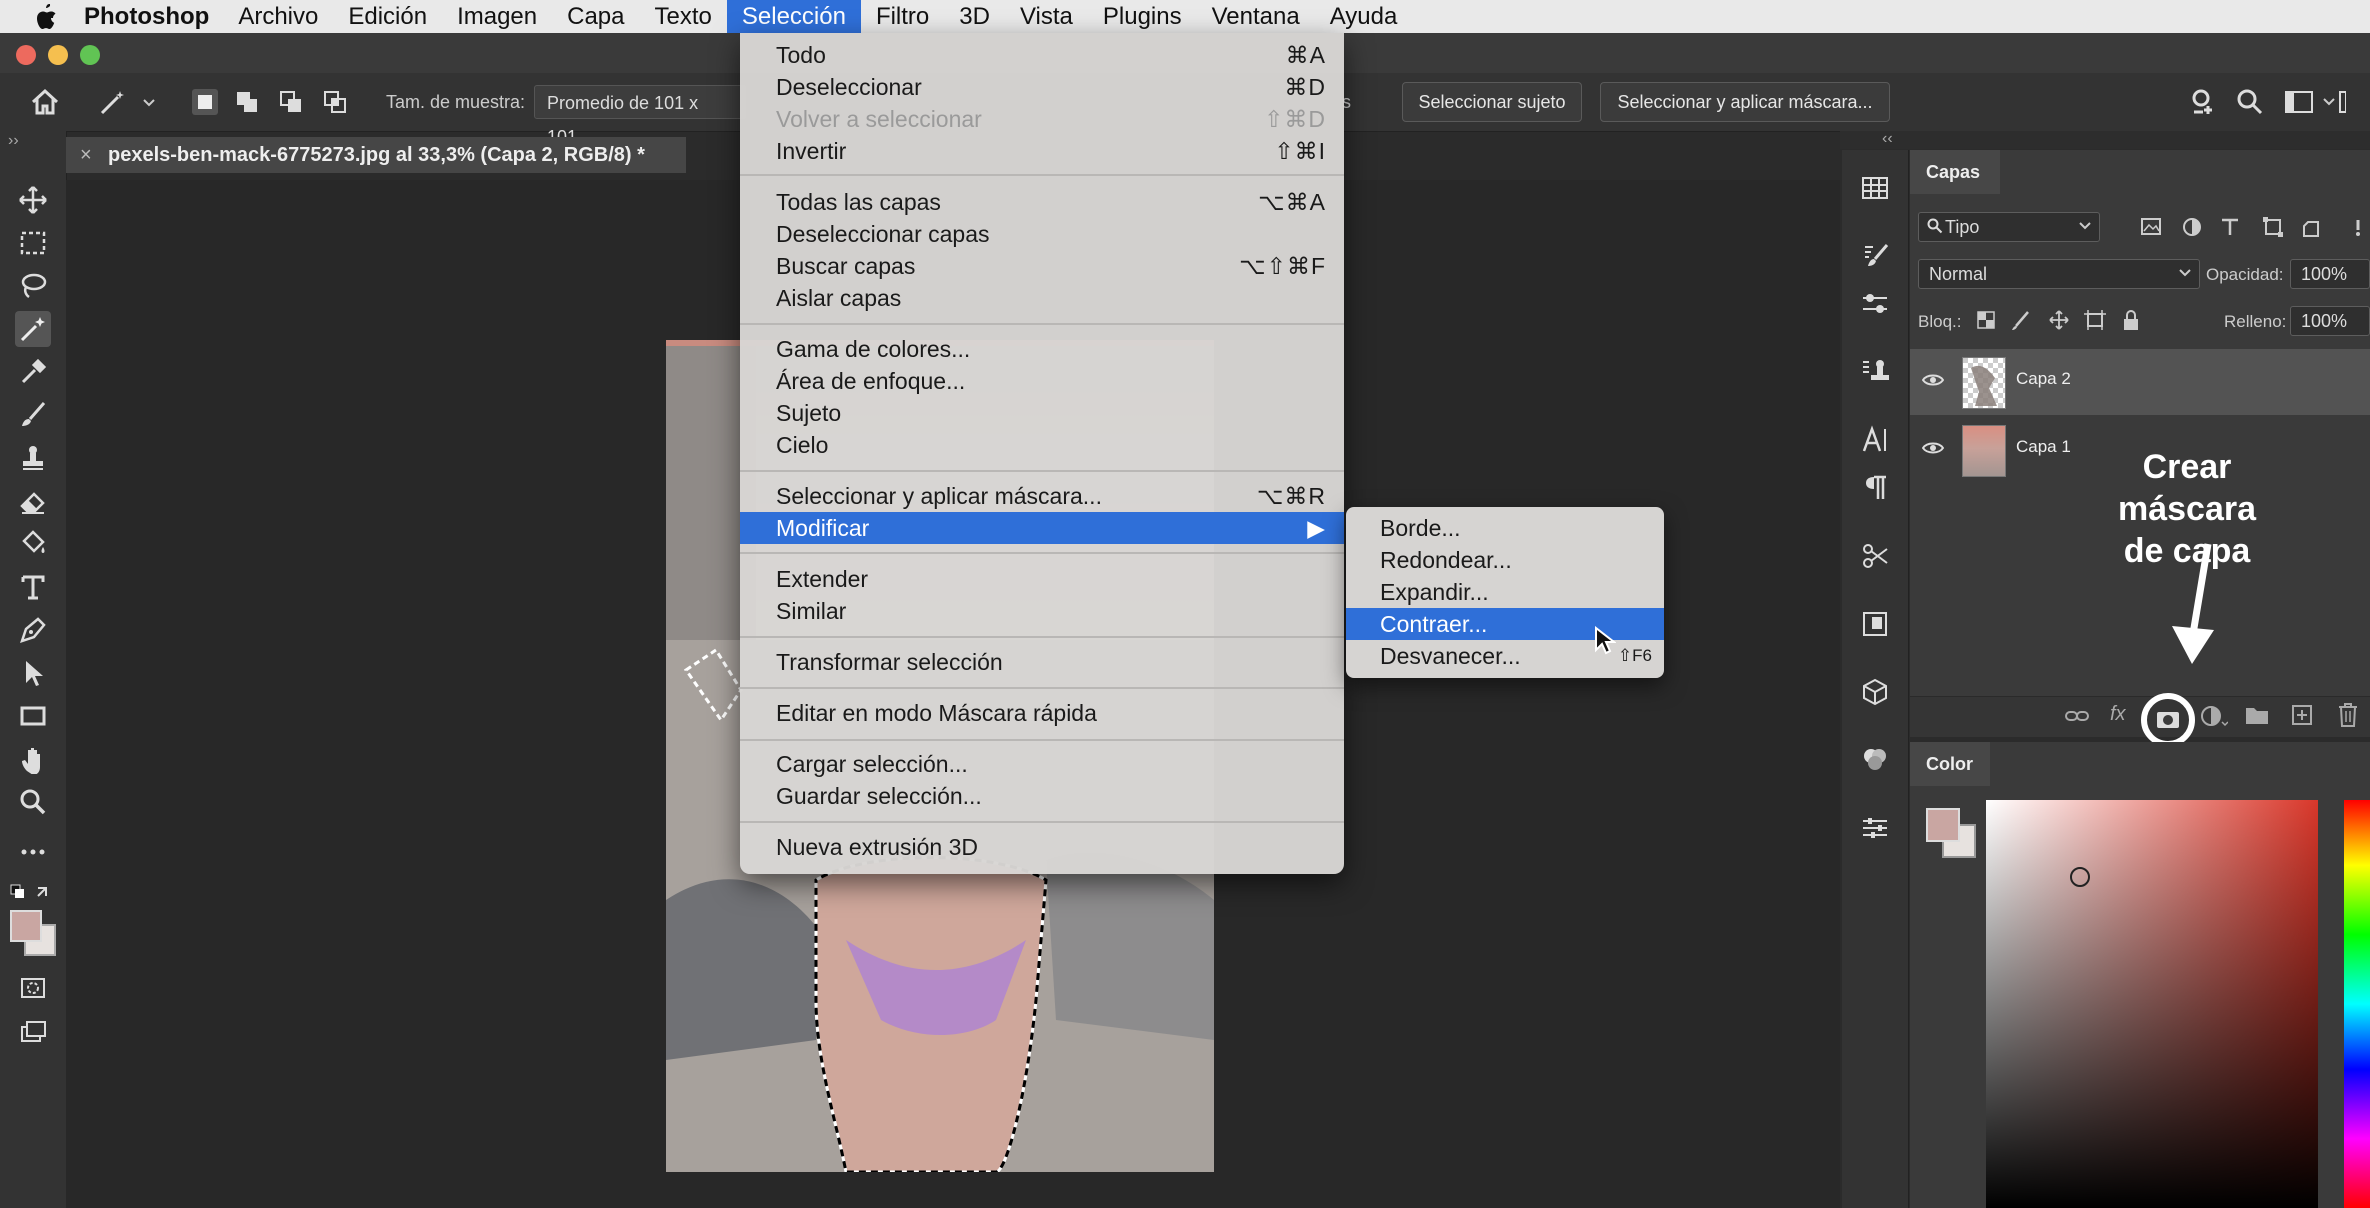  Describe the element at coordinates (387, 16) in the screenshot. I see `menu-edicion: Edición` at that location.